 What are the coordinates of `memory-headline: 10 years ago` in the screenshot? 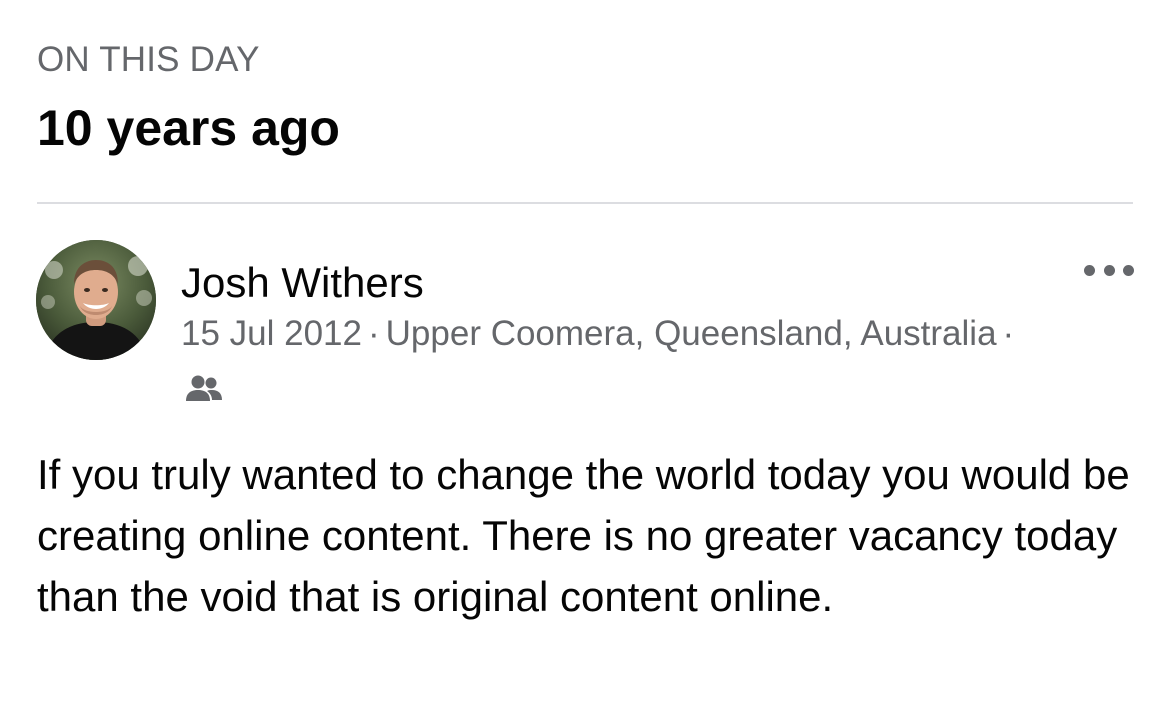 It's located at (188, 128).